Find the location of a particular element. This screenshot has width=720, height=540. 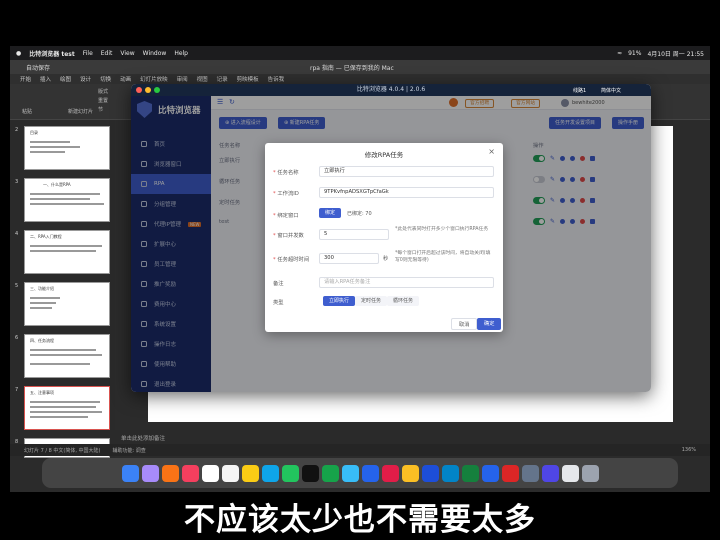

vscode-icon is located at coordinates (490, 473).